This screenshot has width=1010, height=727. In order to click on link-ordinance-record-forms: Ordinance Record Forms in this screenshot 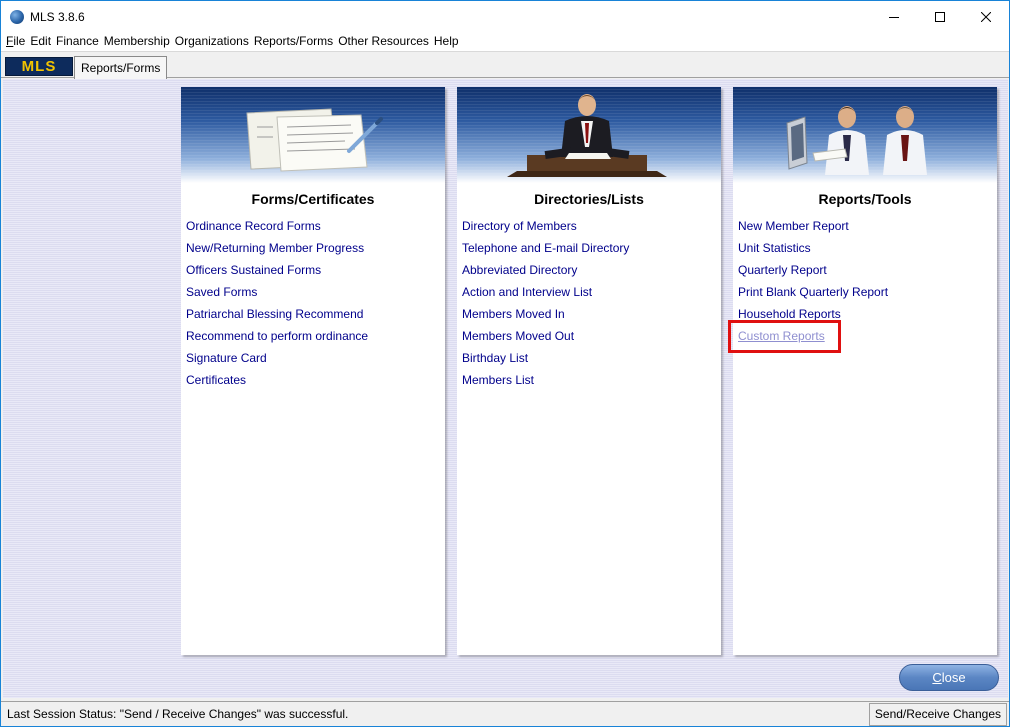, I will do `click(315, 226)`.